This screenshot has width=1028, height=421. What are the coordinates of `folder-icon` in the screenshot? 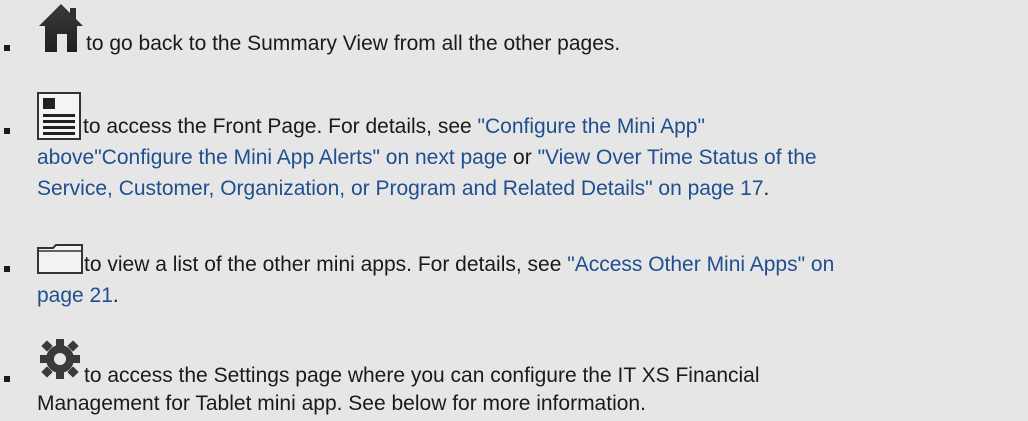 It's located at (60, 259).